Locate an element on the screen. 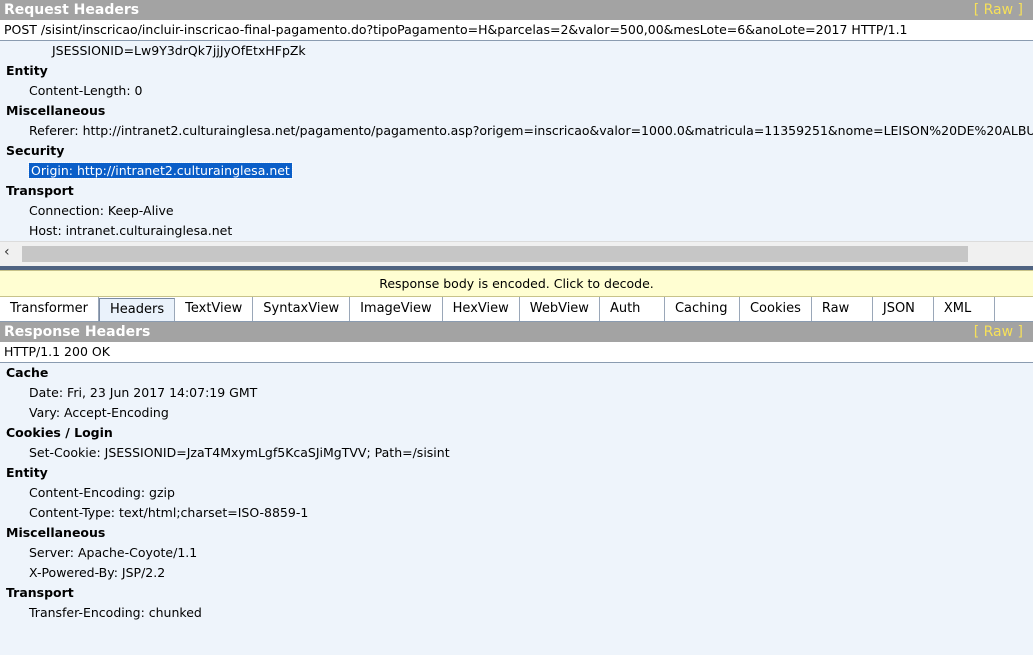 The image size is (1033, 655). response-first-line: HTTP/1.1 200 OK is located at coordinates (516, 352).